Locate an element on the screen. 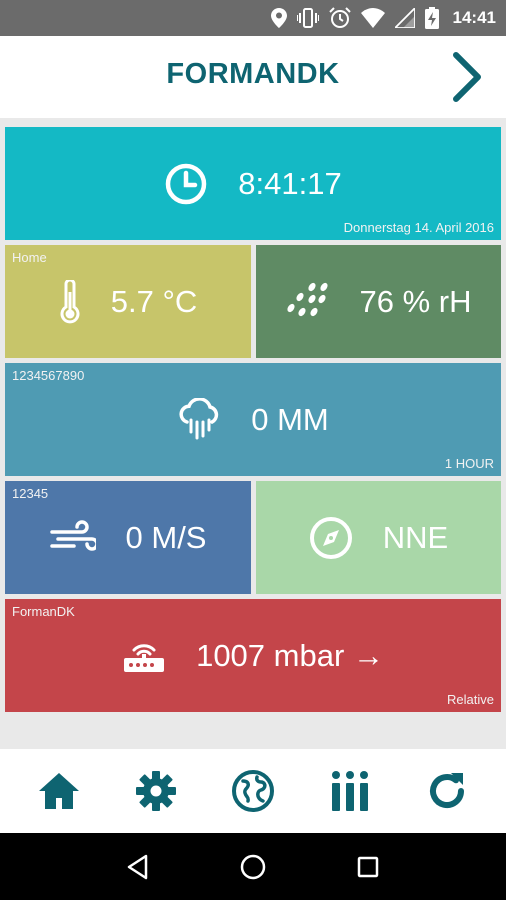  status-icons: 14:41 is located at coordinates (383, 18).